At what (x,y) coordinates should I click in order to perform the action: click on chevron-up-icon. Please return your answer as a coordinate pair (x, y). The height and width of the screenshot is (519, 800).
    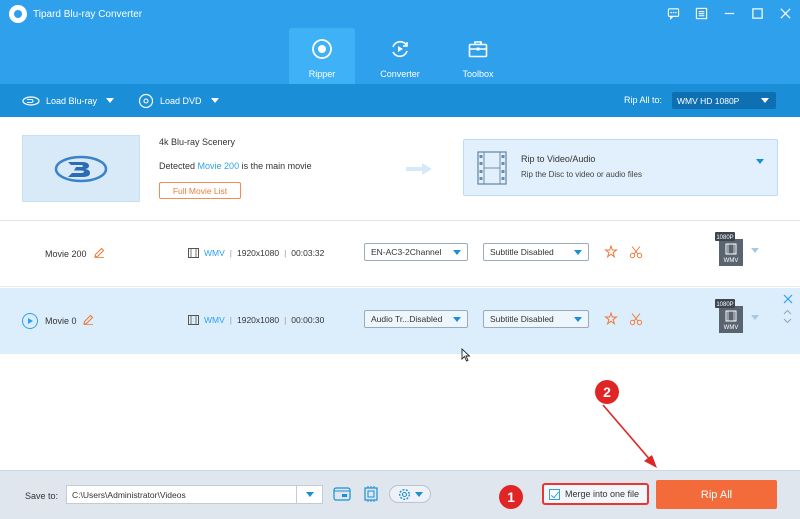
    Looking at the image, I should click on (787, 312).